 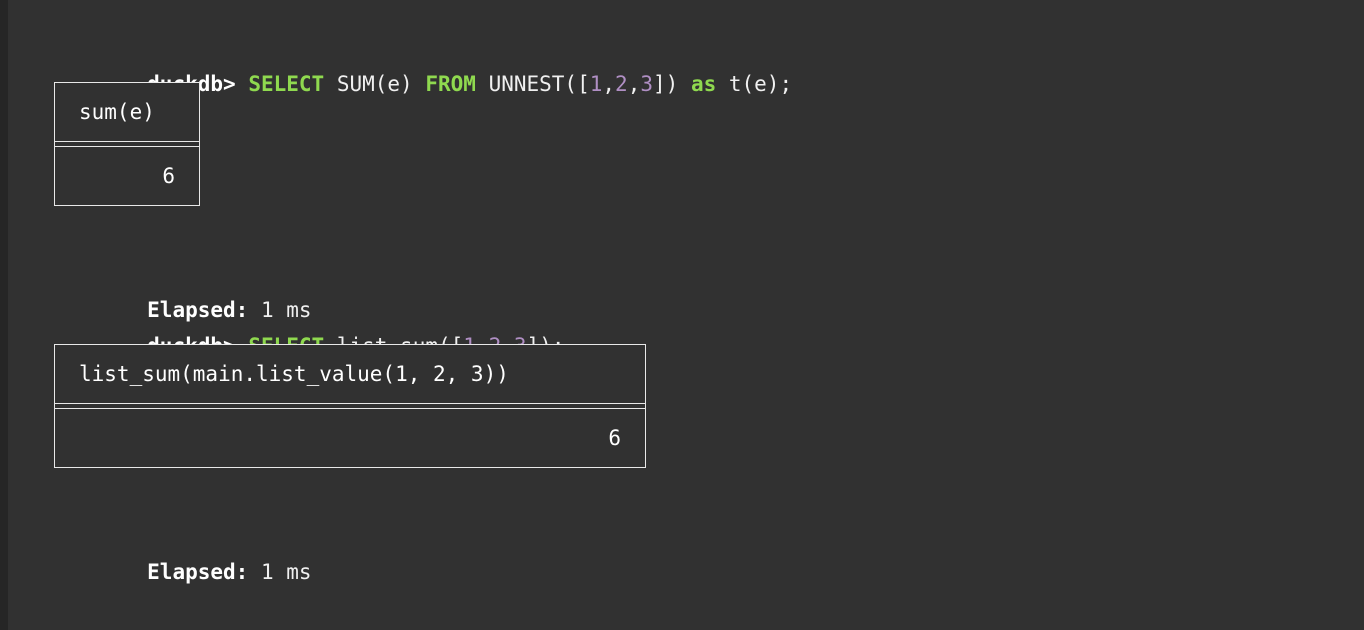 What do you see at coordinates (350, 406) in the screenshot?
I see `result-table: list_sum(main.list_value(1, 2, 3)) 6` at bounding box center [350, 406].